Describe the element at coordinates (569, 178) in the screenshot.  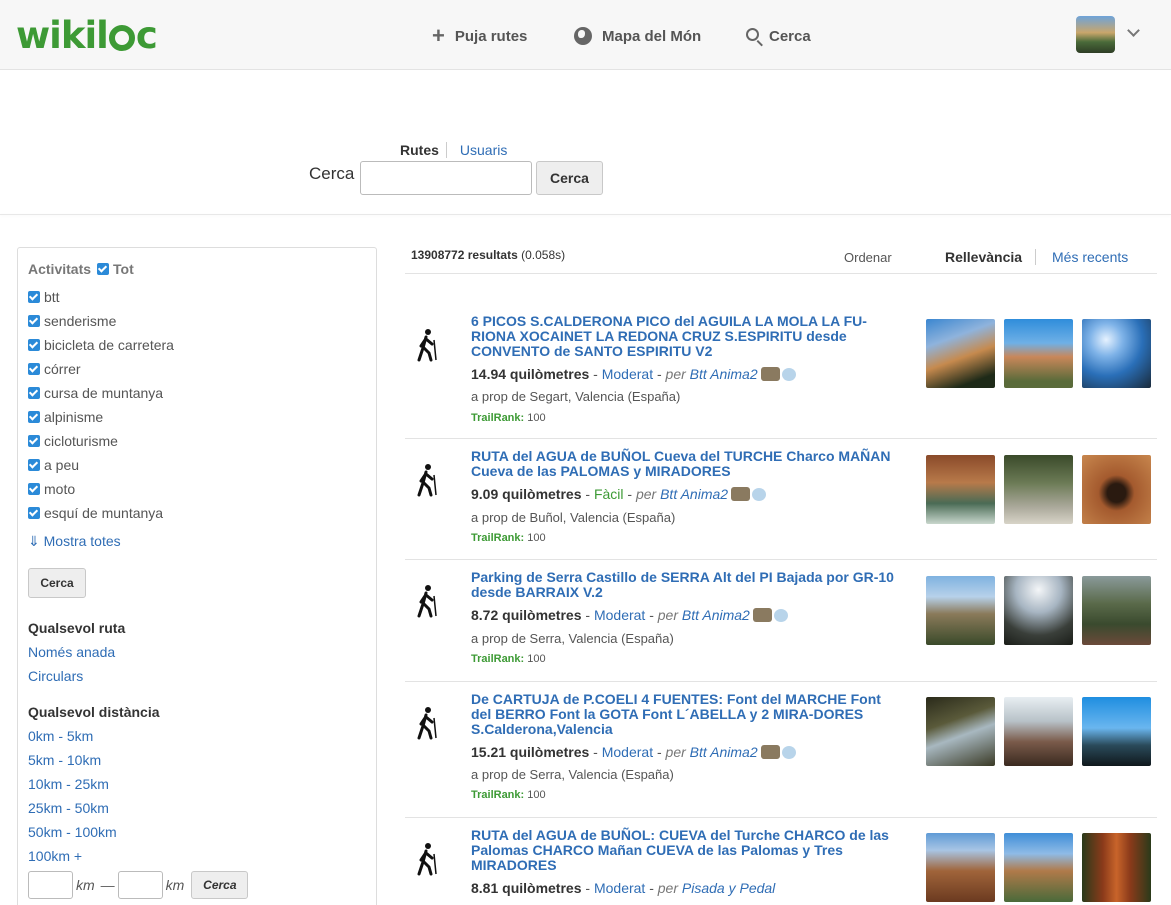
I see `search-button: Cerca` at that location.